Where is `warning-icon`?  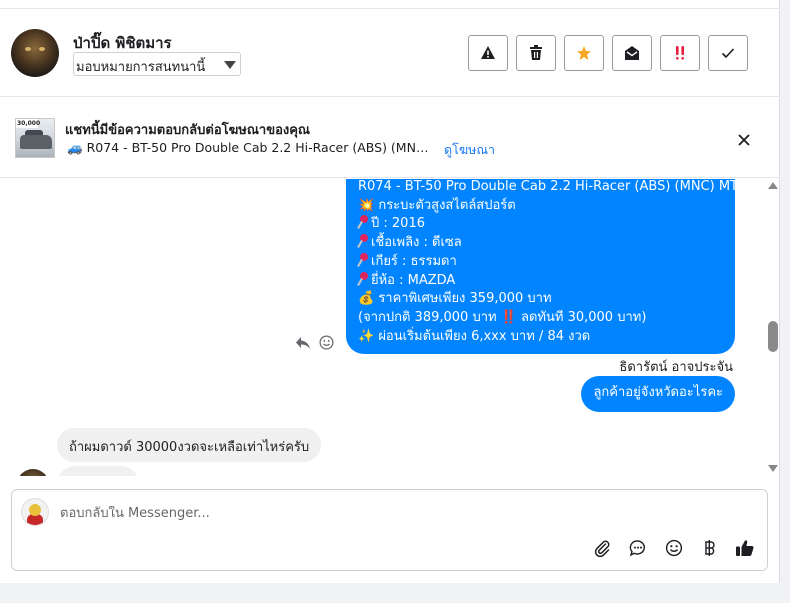
warning-icon is located at coordinates (488, 52).